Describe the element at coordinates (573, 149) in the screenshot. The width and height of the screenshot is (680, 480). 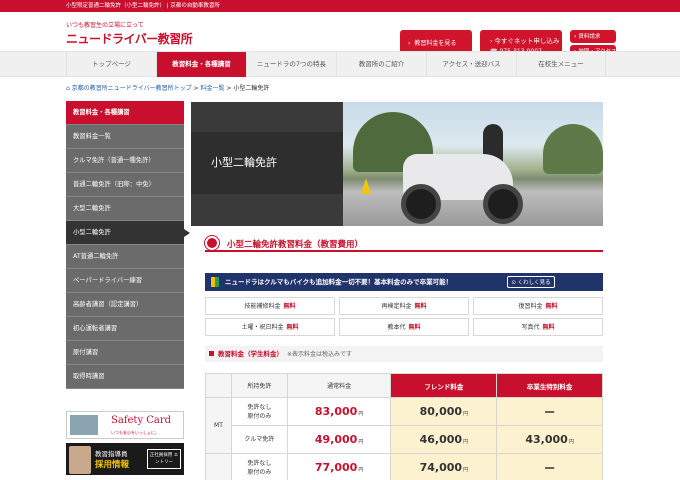
I see `tree-shape` at that location.